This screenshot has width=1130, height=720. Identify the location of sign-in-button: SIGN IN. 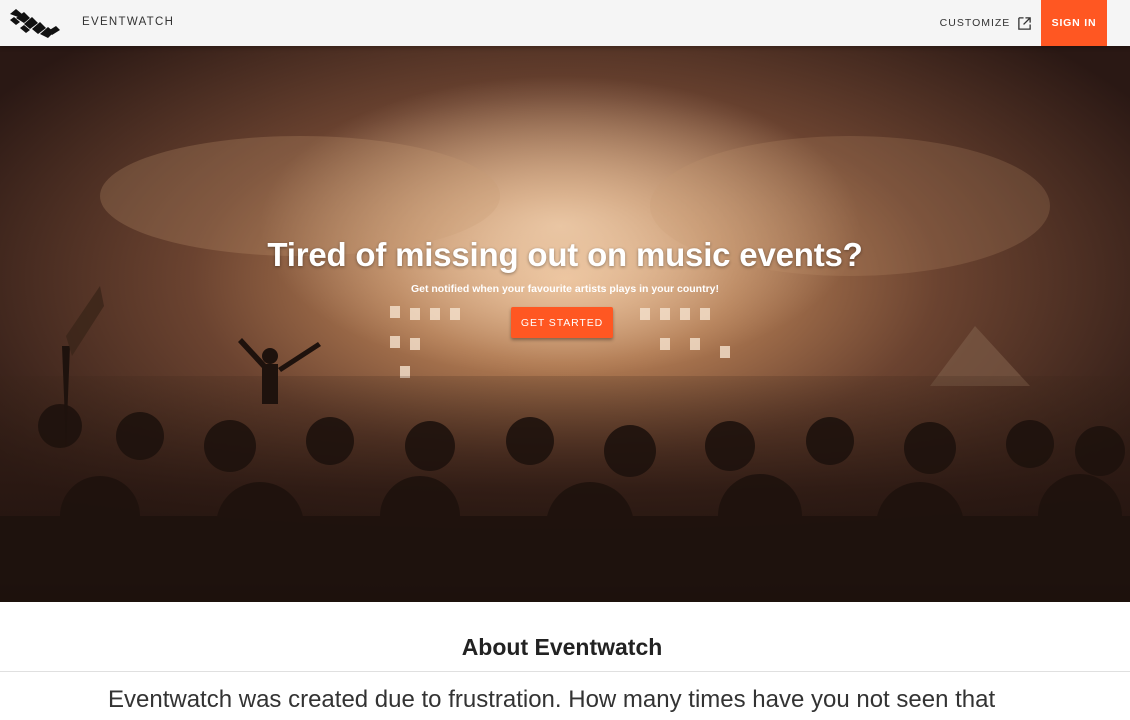
(1074, 23).